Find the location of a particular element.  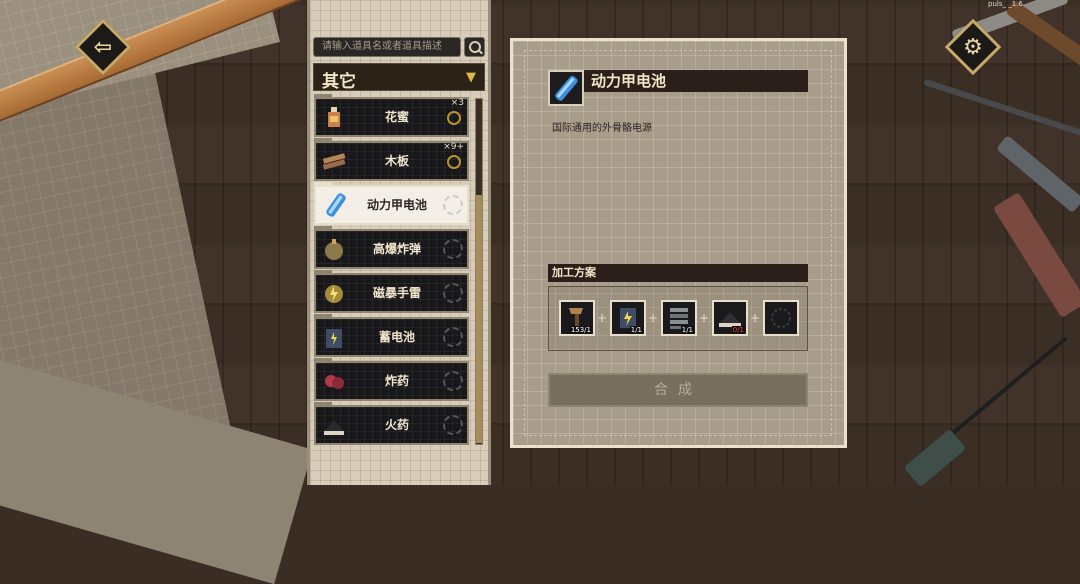

title-bar is located at coordinates (679, 81).